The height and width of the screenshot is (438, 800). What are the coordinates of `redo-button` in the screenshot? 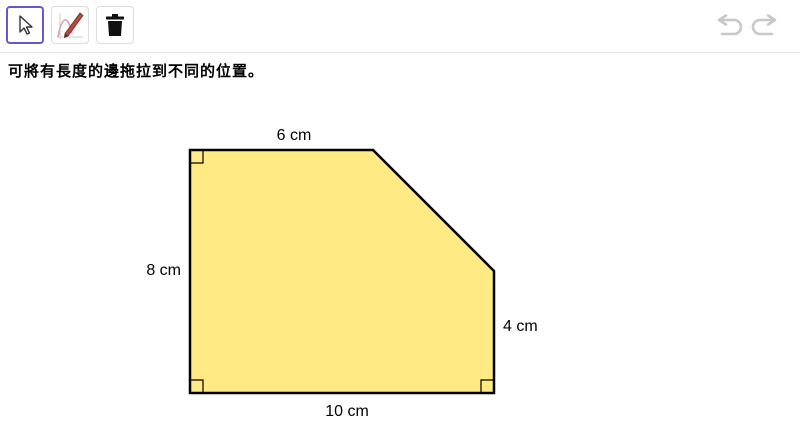 It's located at (765, 27).